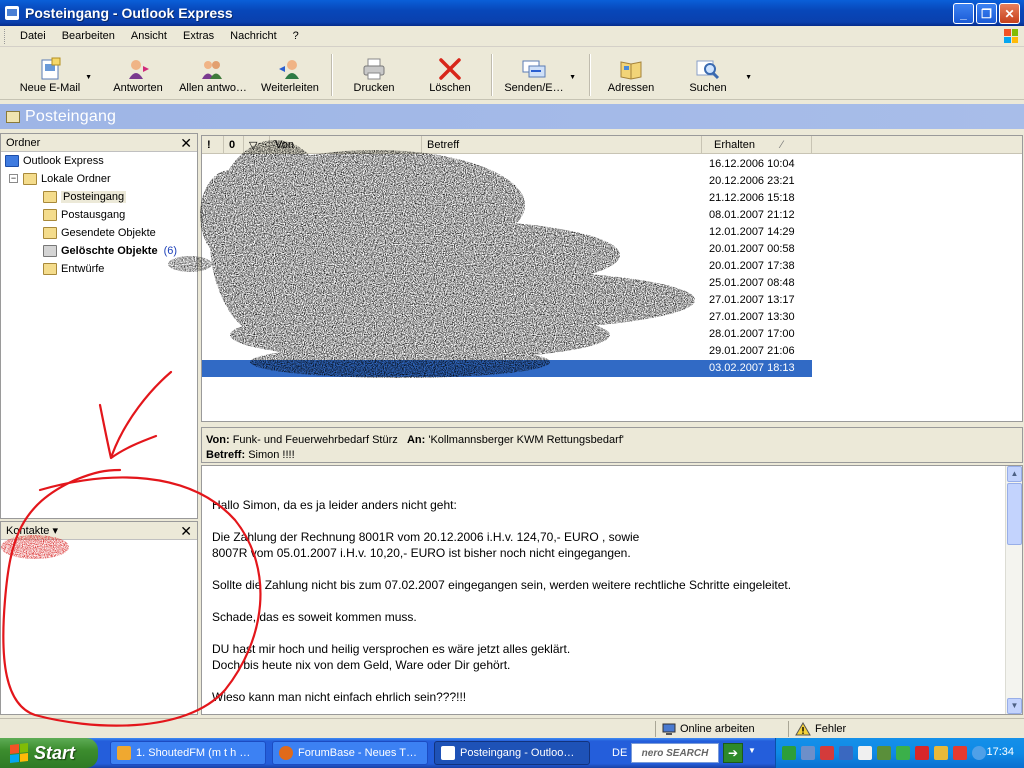 The width and height of the screenshot is (1024, 768). Describe the element at coordinates (450, 69) in the screenshot. I see `delete-x-icon` at that location.